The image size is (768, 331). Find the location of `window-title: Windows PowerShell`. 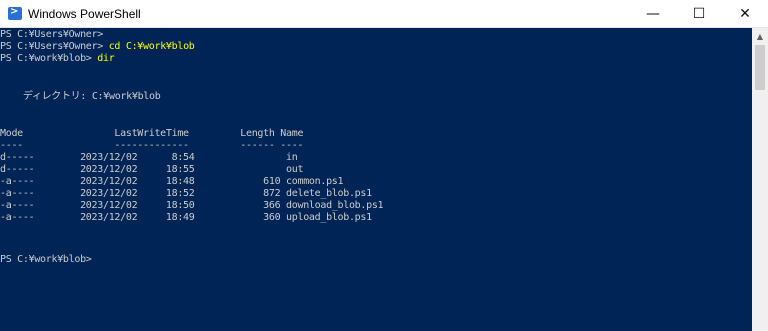

window-title: Windows PowerShell is located at coordinates (84, 14).